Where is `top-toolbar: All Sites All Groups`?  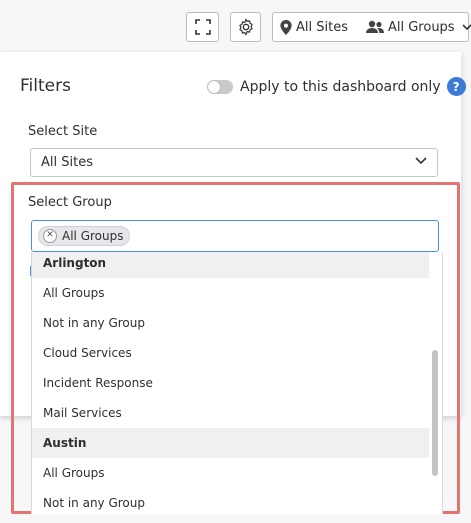 top-toolbar: All Sites All Groups is located at coordinates (235, 26).